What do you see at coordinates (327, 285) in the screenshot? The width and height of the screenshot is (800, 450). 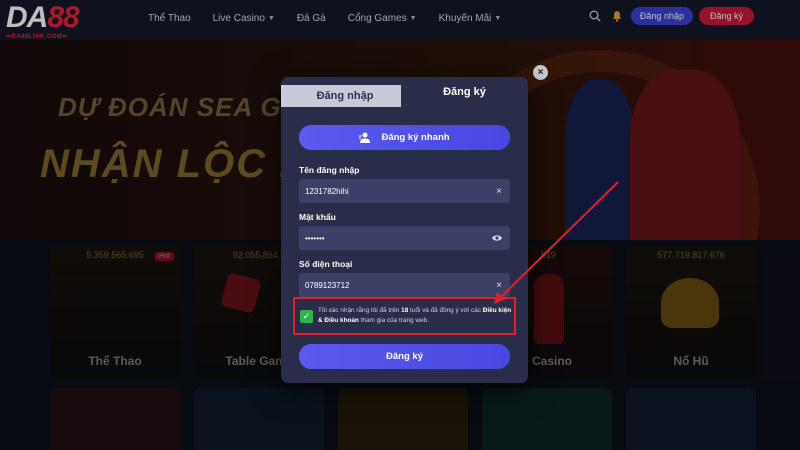 I see `phone-value: 0789123712` at bounding box center [327, 285].